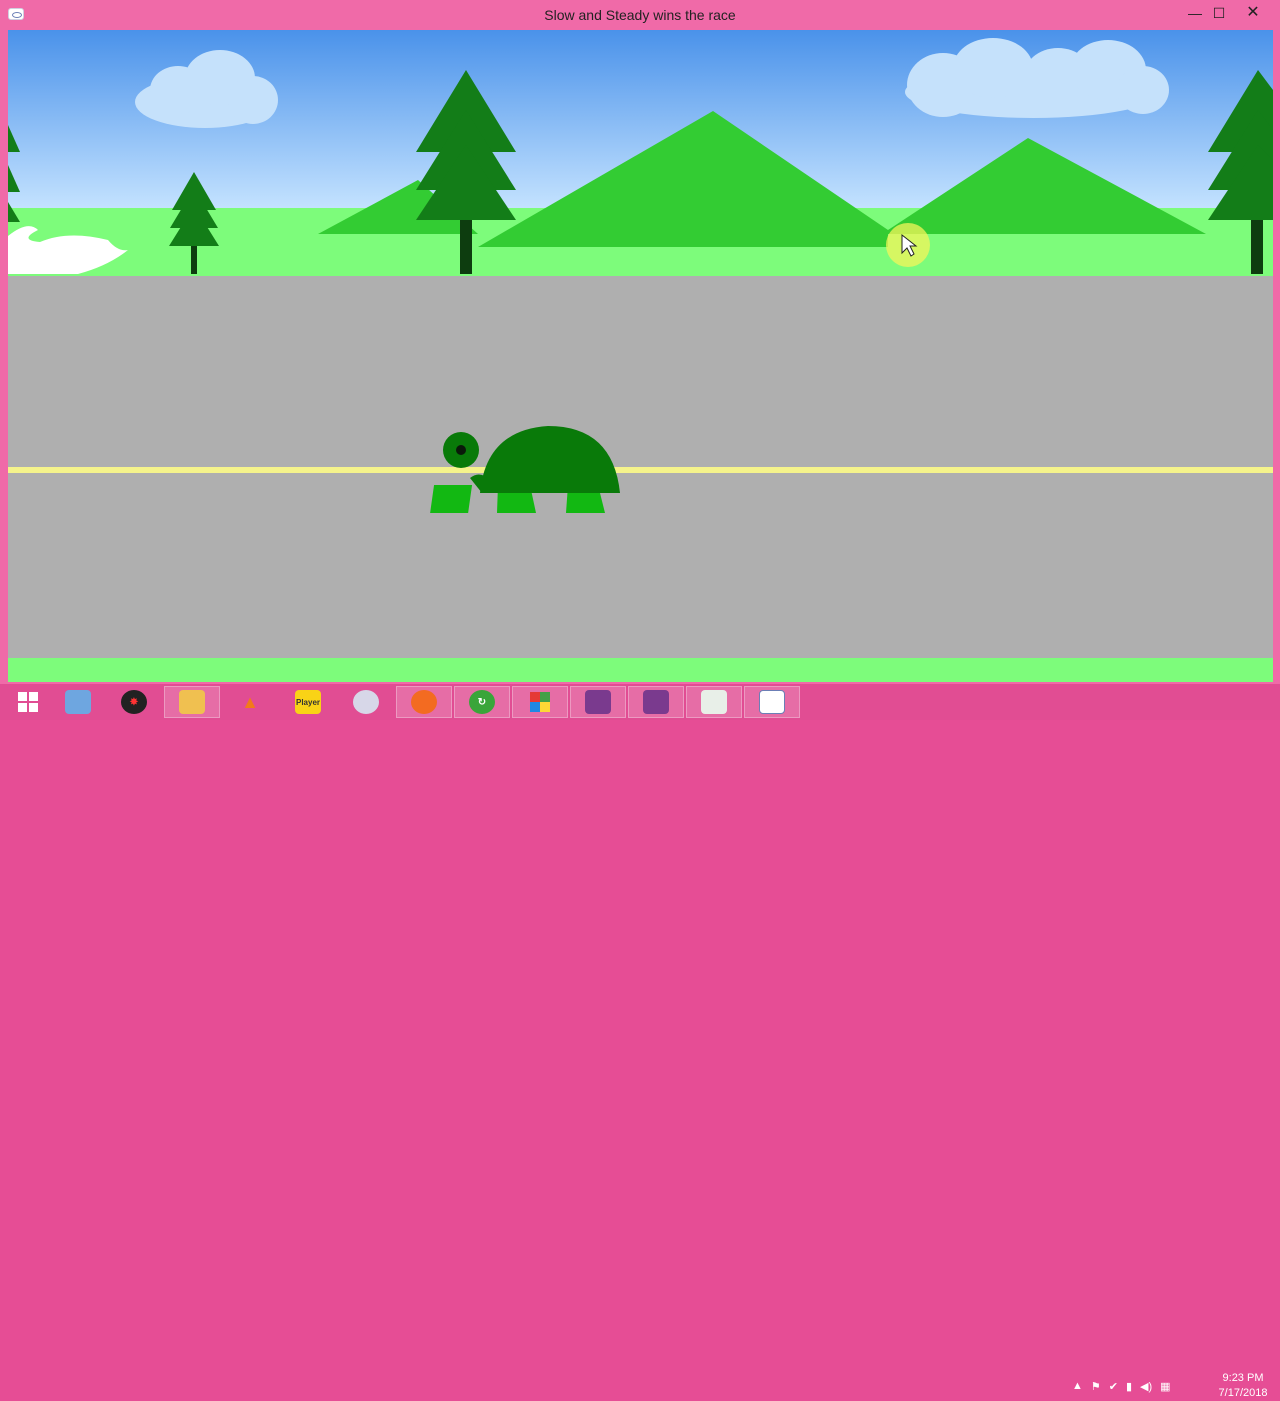 This screenshot has width=1280, height=1401. I want to click on video-editor-icon, so click(656, 702).